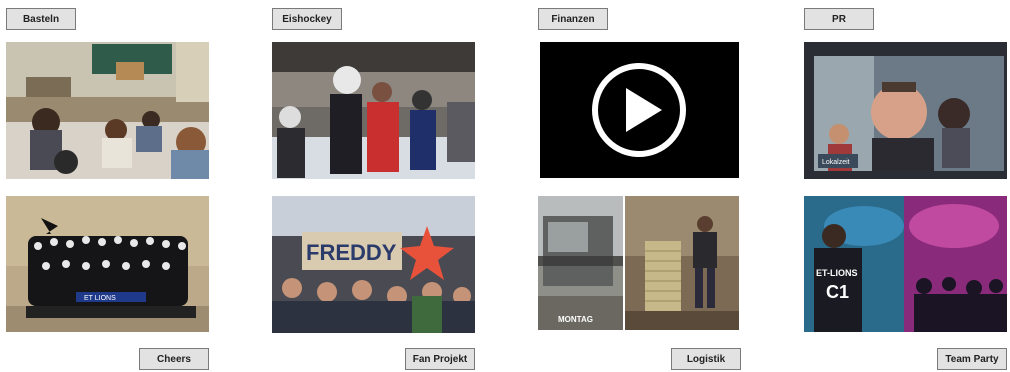  I want to click on photo-basteln, so click(107, 110).